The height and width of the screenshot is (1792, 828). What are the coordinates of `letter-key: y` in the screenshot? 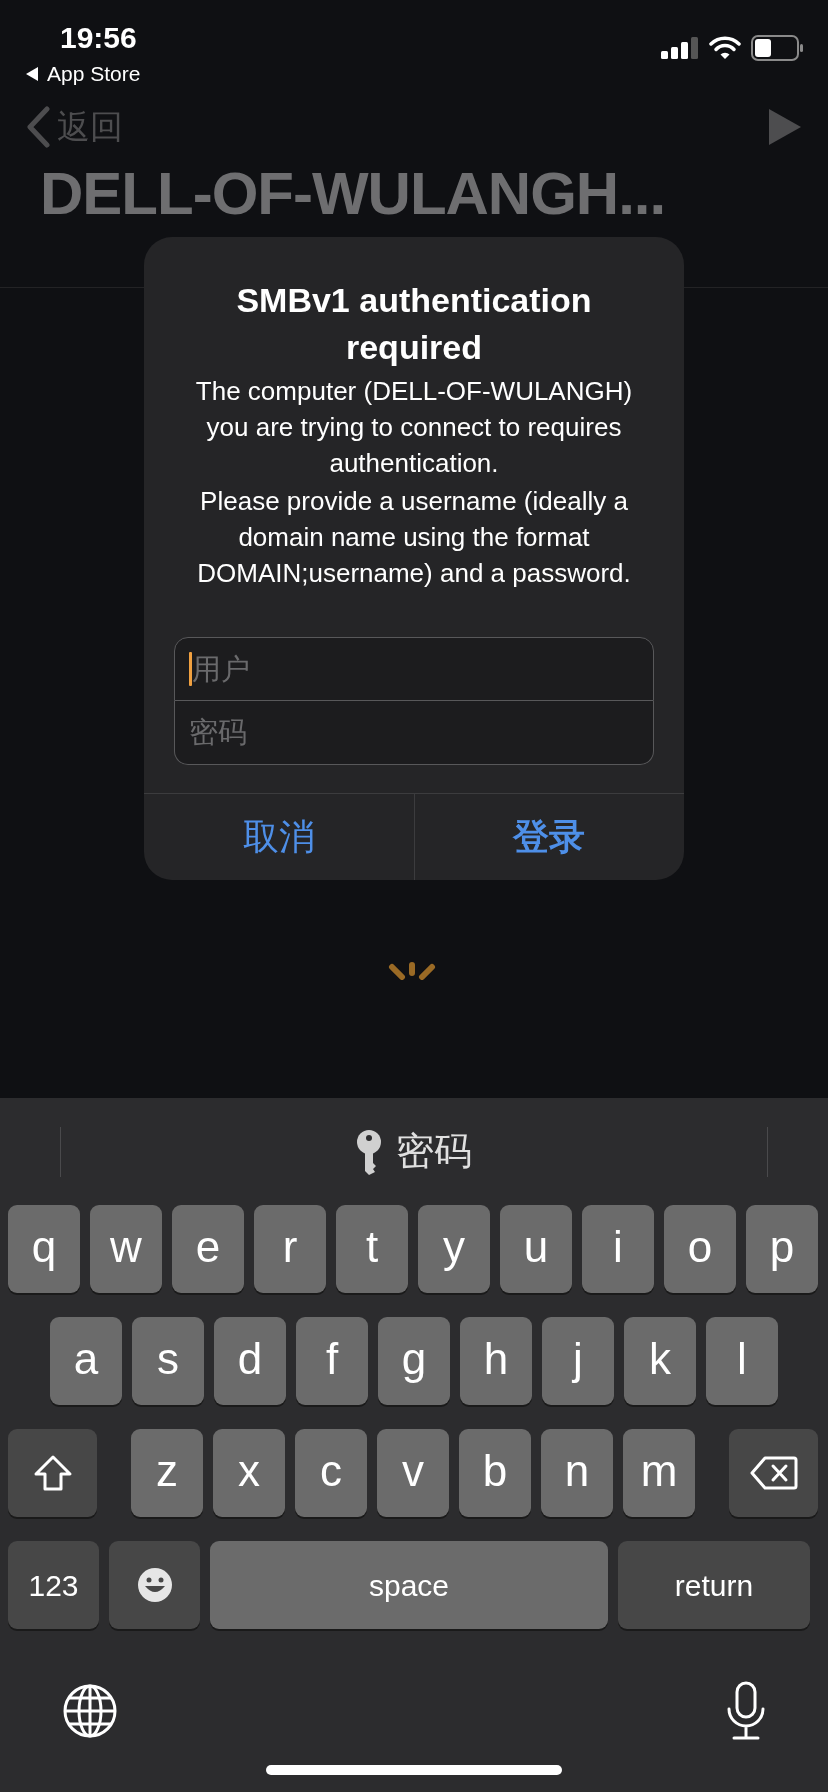 It's located at (454, 1249).